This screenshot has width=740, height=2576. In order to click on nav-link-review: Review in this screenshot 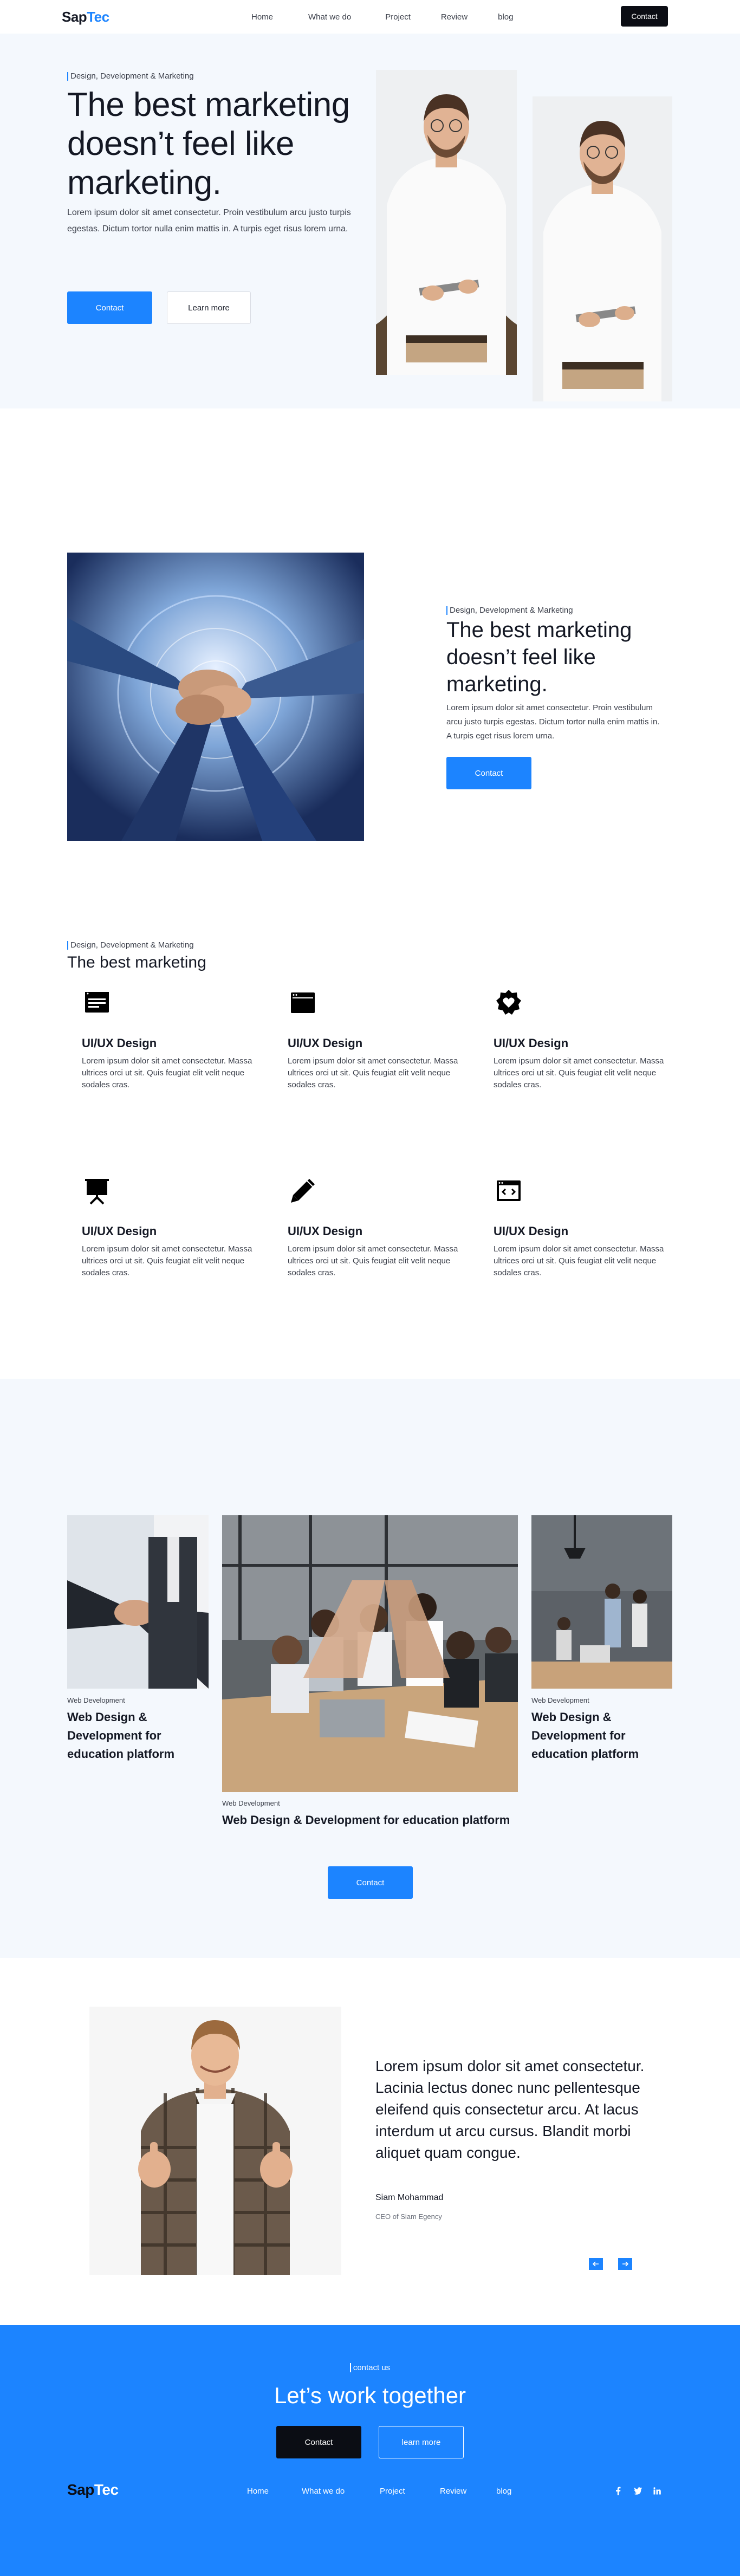, I will do `click(454, 17)`.